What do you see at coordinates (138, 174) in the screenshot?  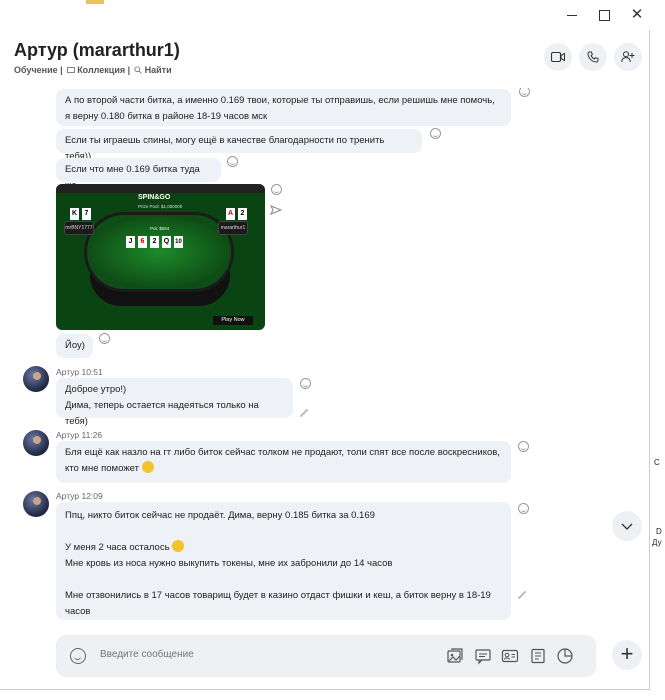 I see `message-bubble: Если что мне 0.169 битка туда же` at bounding box center [138, 174].